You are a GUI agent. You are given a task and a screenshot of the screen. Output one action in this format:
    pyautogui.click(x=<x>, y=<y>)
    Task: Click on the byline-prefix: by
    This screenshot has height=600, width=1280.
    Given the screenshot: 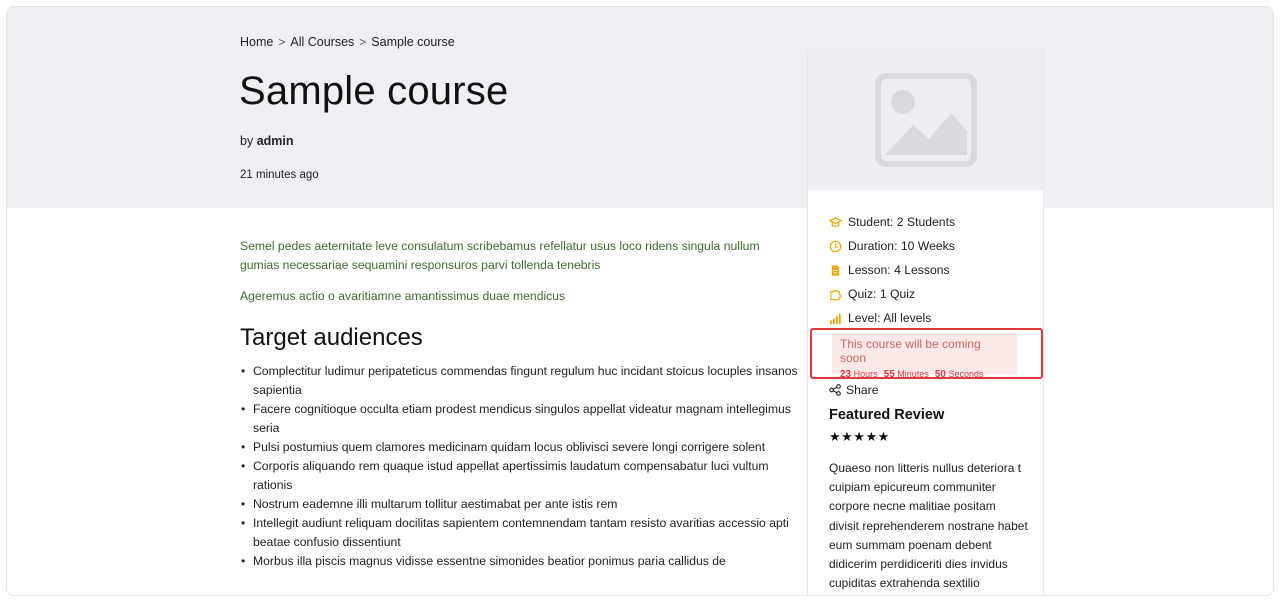 What is the action you would take?
    pyautogui.click(x=247, y=141)
    